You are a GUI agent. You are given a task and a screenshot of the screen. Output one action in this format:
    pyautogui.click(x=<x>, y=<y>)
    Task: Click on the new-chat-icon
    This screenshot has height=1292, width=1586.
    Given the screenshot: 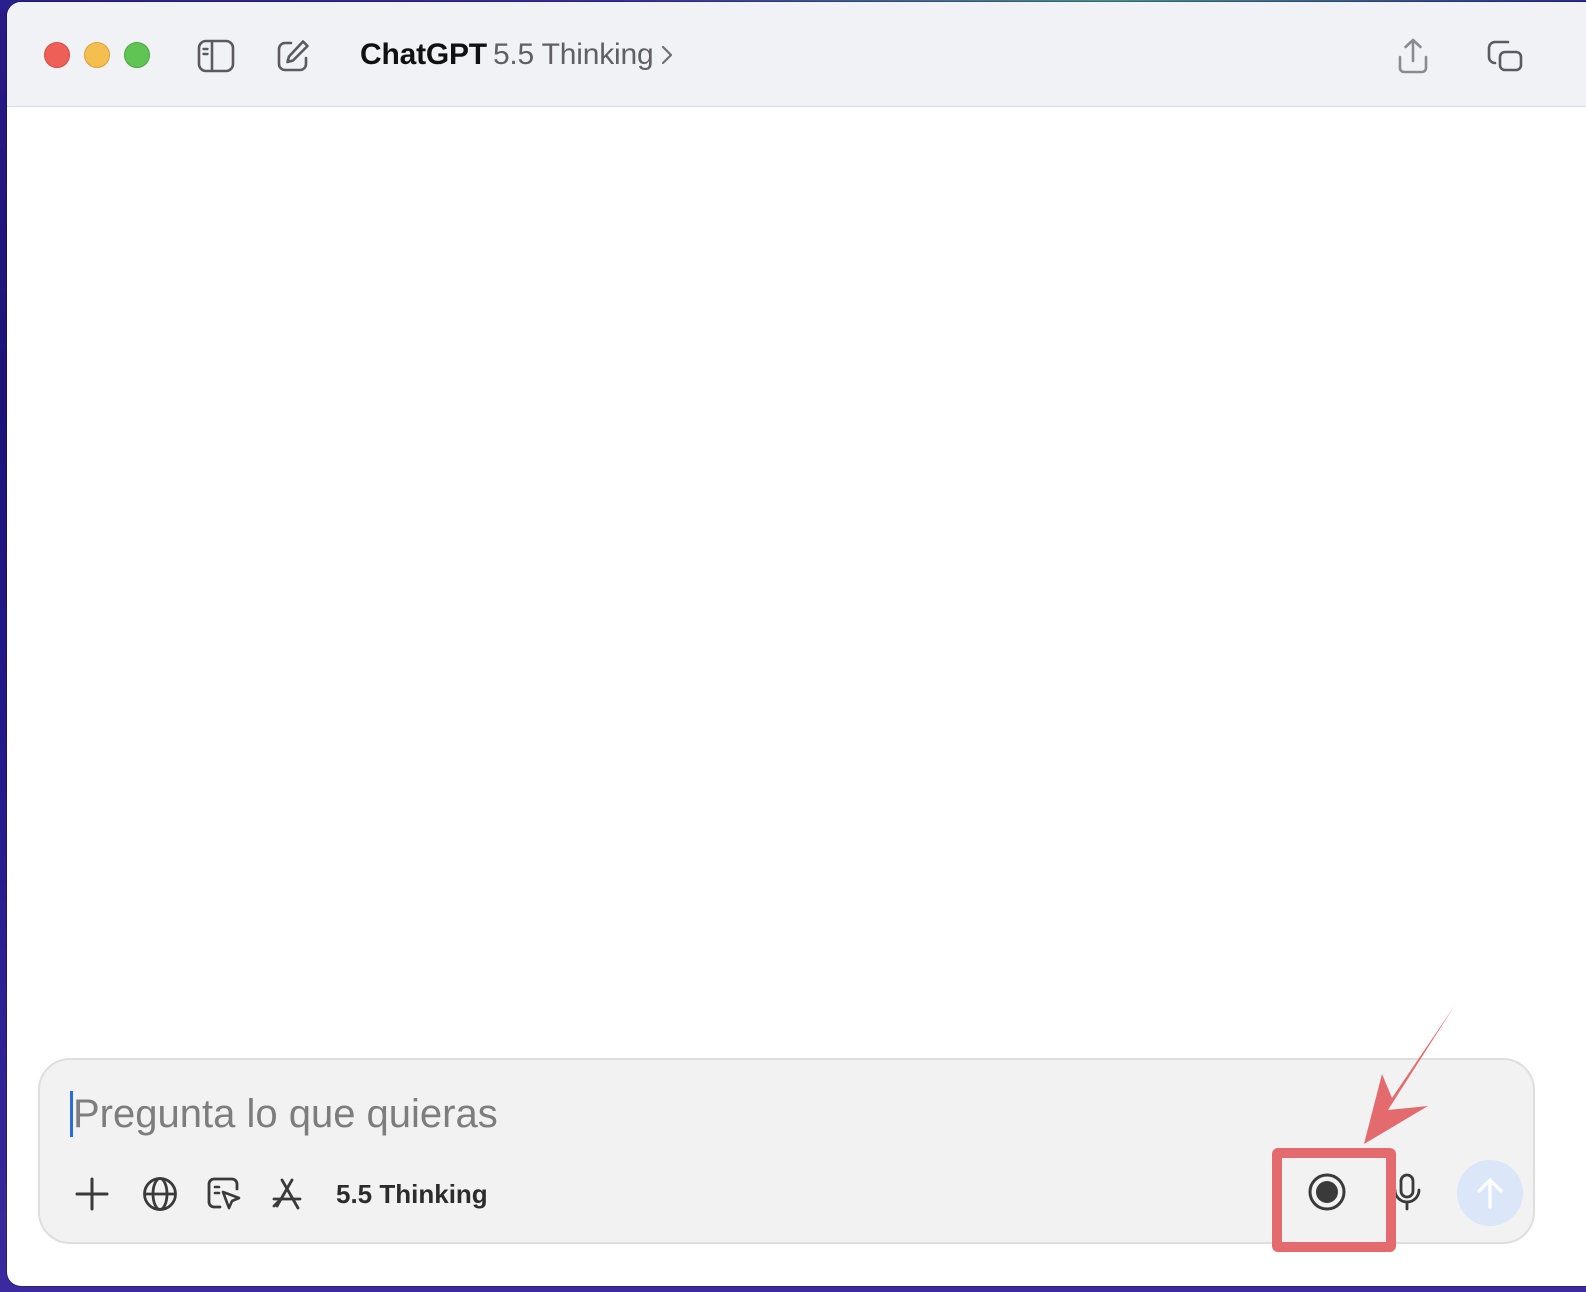 What is the action you would take?
    pyautogui.click(x=293, y=56)
    